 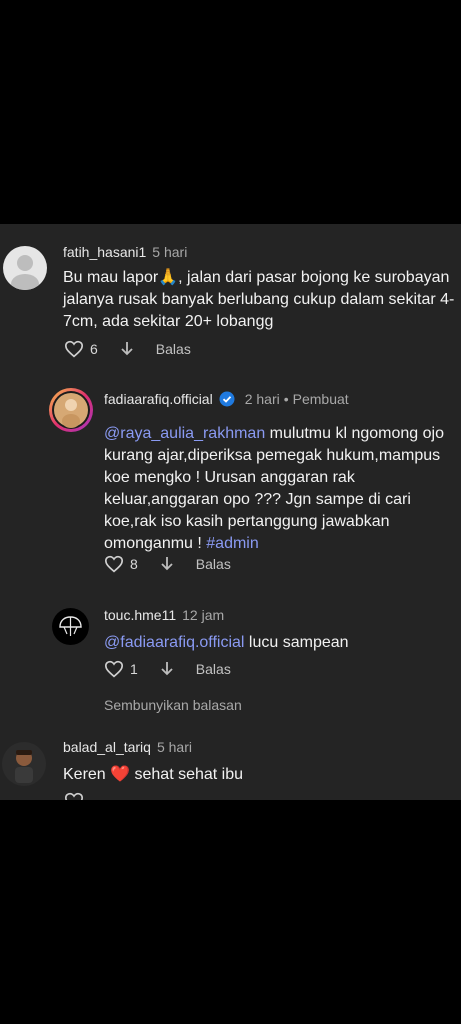 I want to click on comment-actions: 8 Balas, so click(x=167, y=564).